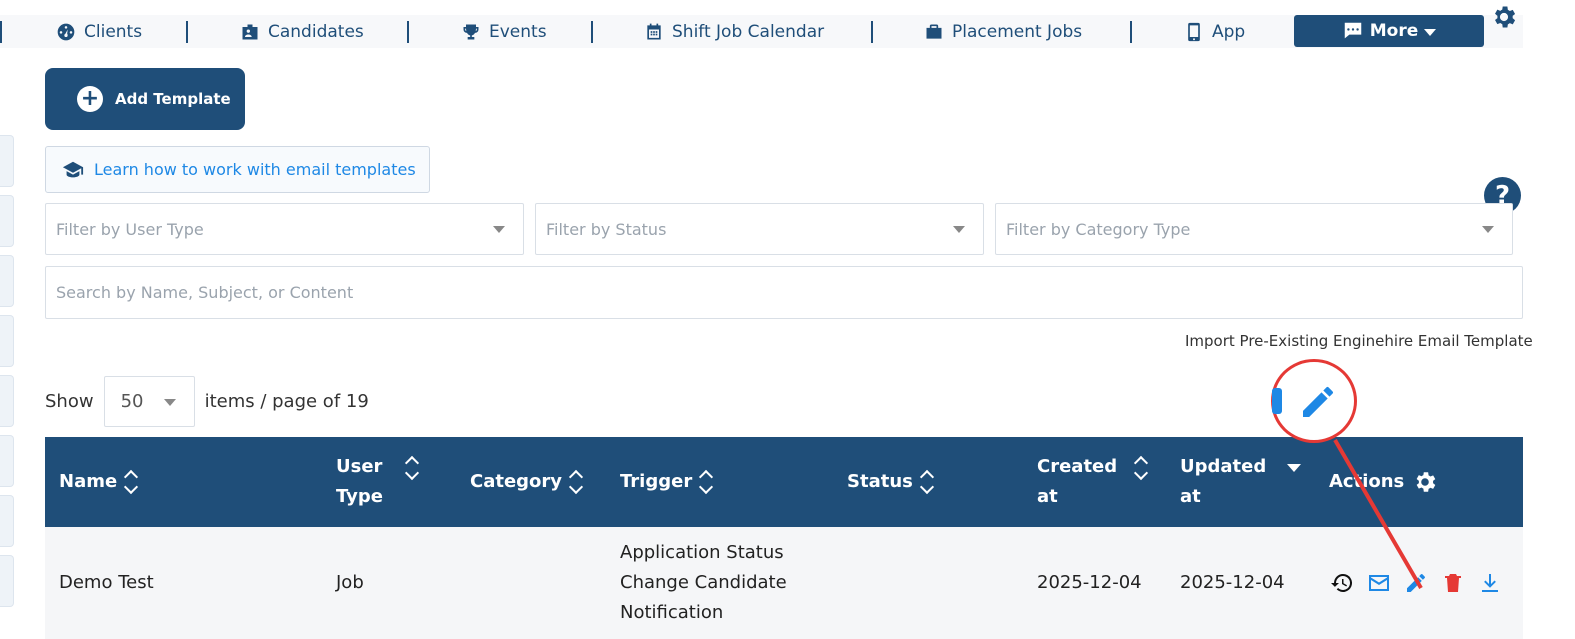 Image resolution: width=1575 pixels, height=639 pixels. I want to click on learn-email-templates-link: Learn how to work with email templates, so click(237, 169).